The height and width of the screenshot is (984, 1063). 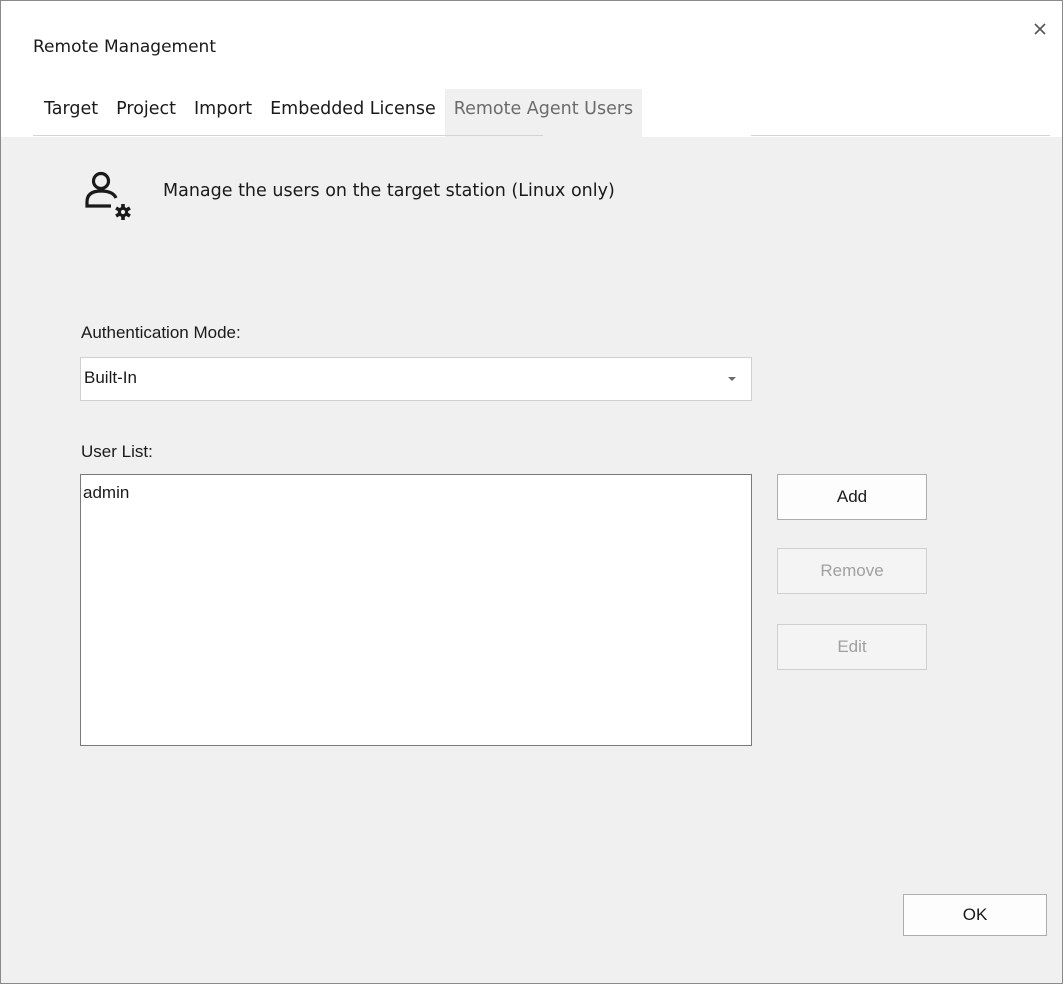 What do you see at coordinates (852, 571) in the screenshot?
I see `remove-user-button: Remove` at bounding box center [852, 571].